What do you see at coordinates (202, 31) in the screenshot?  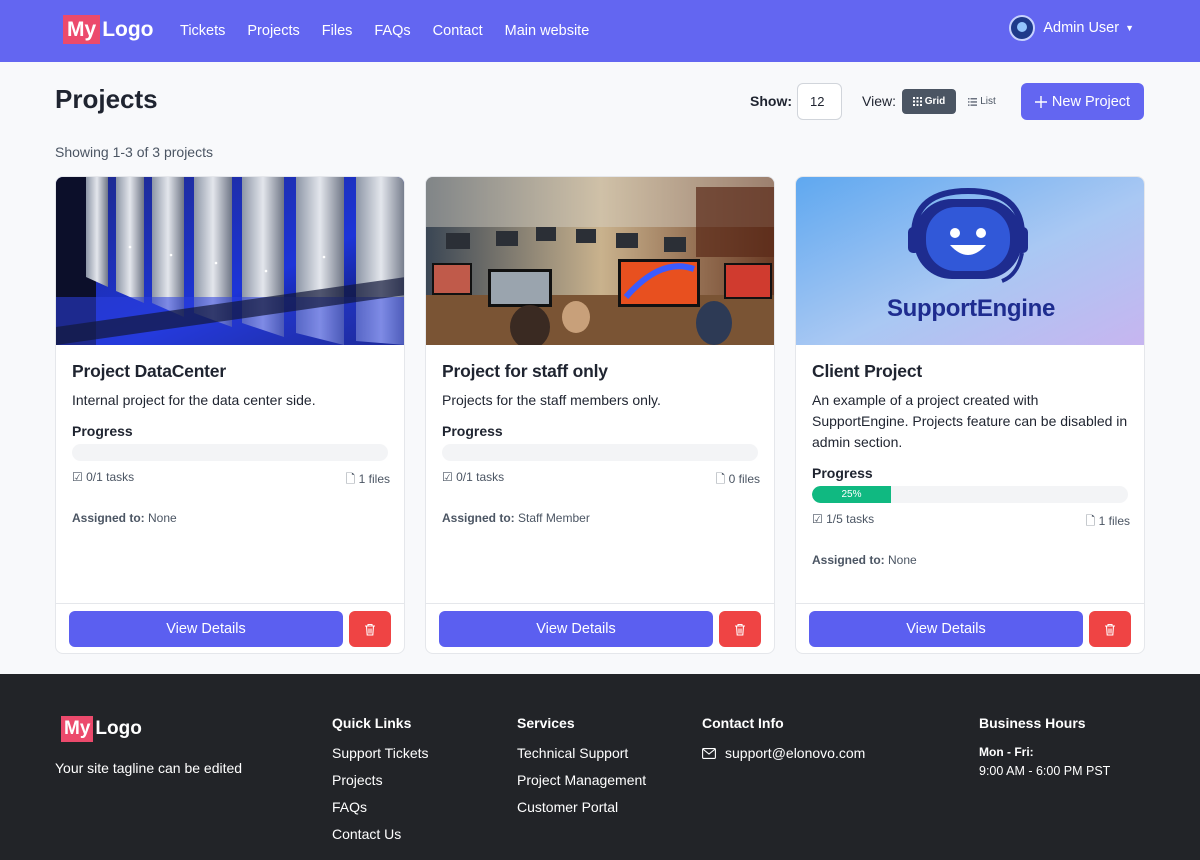 I see `nav-link-tickets: Tickets` at bounding box center [202, 31].